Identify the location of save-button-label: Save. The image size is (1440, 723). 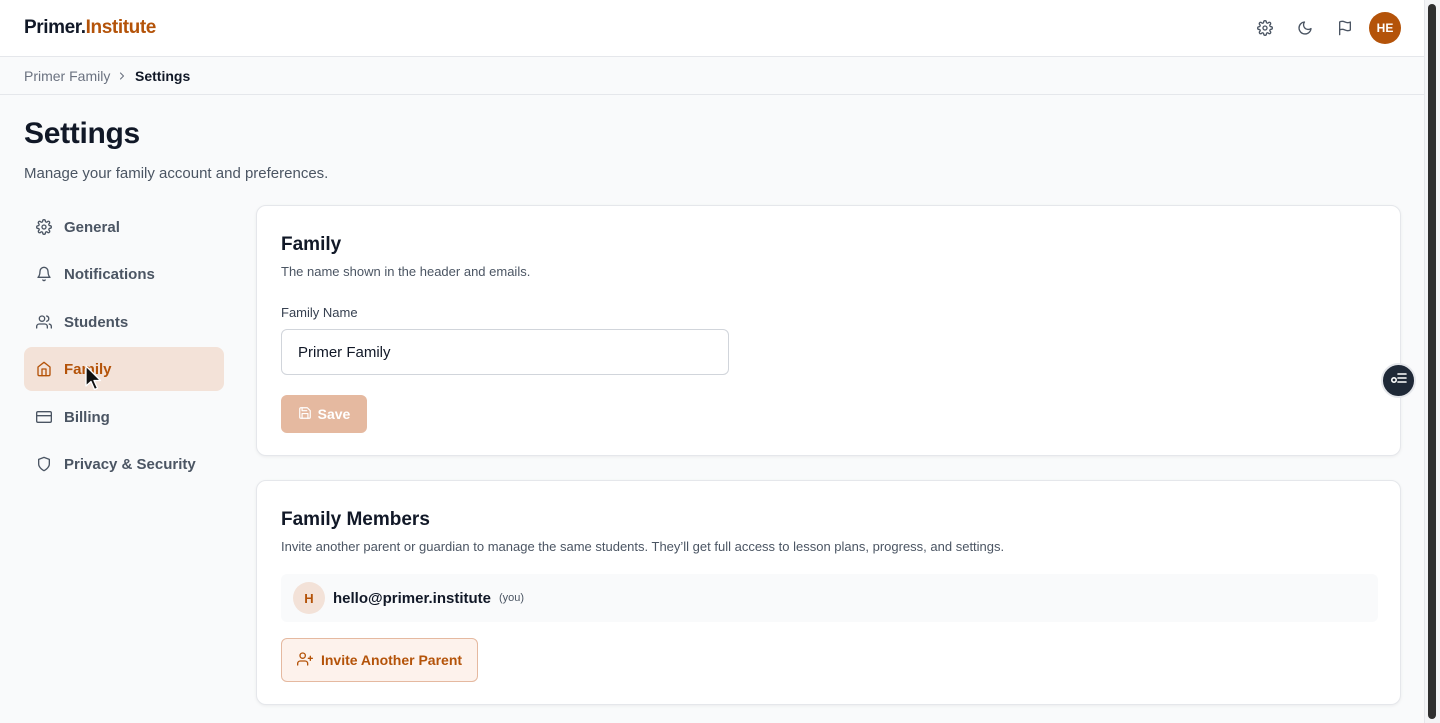
(334, 414).